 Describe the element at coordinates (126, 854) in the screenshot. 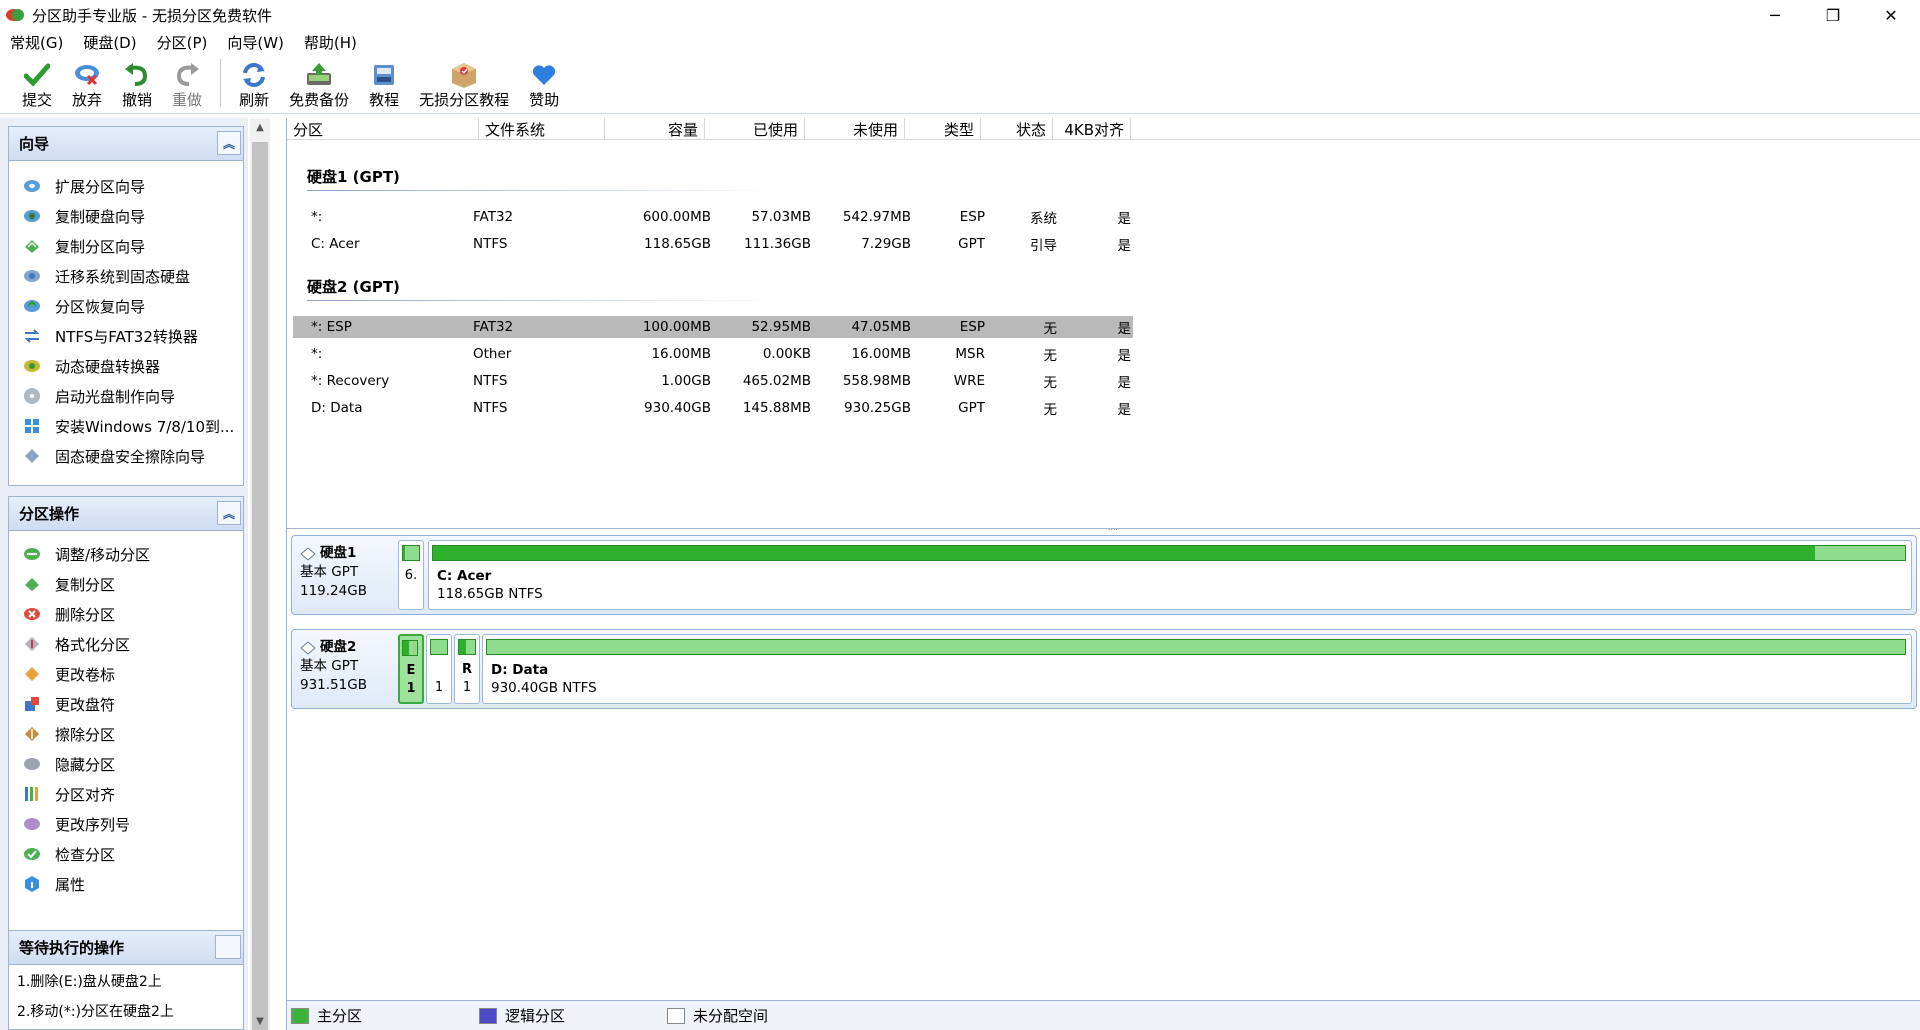

I see `op-check-partition: 检查分区` at that location.